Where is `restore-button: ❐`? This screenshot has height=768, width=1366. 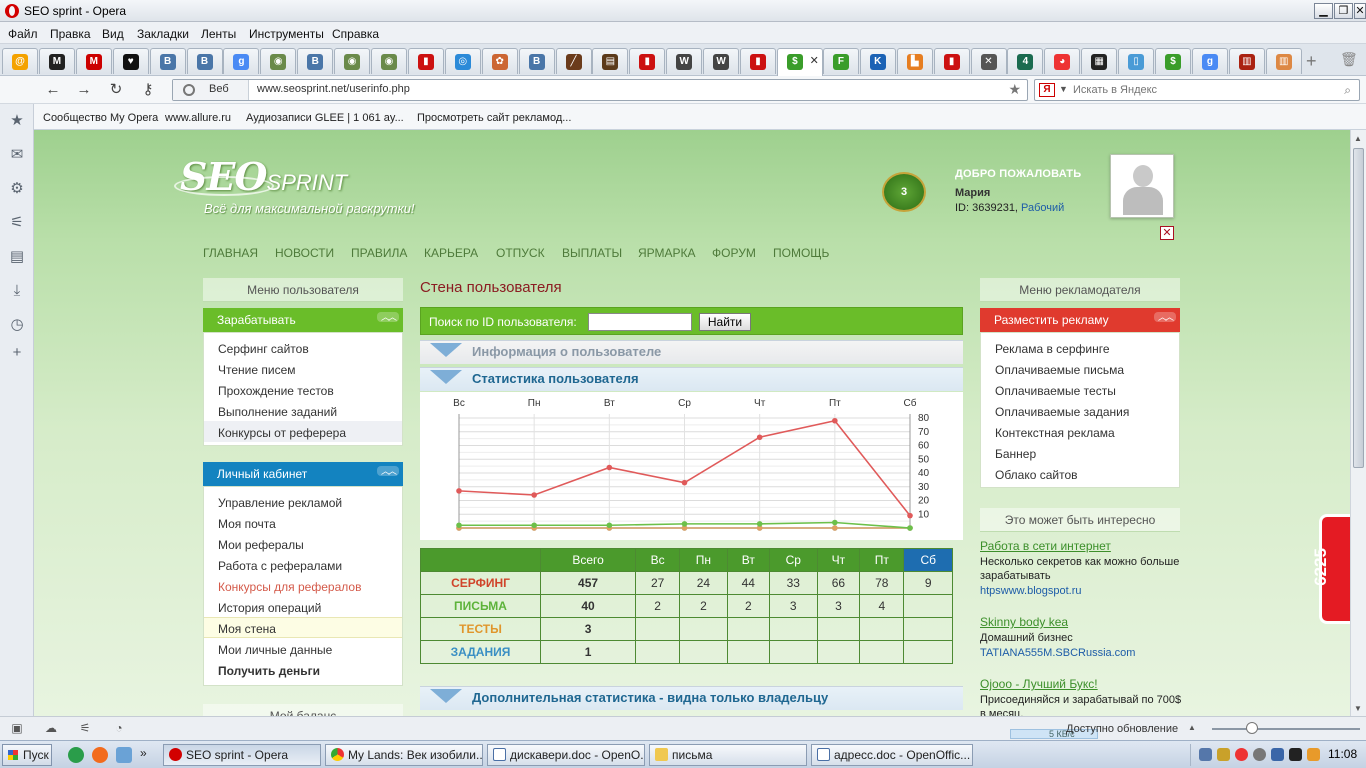 restore-button: ❐ is located at coordinates (1343, 11).